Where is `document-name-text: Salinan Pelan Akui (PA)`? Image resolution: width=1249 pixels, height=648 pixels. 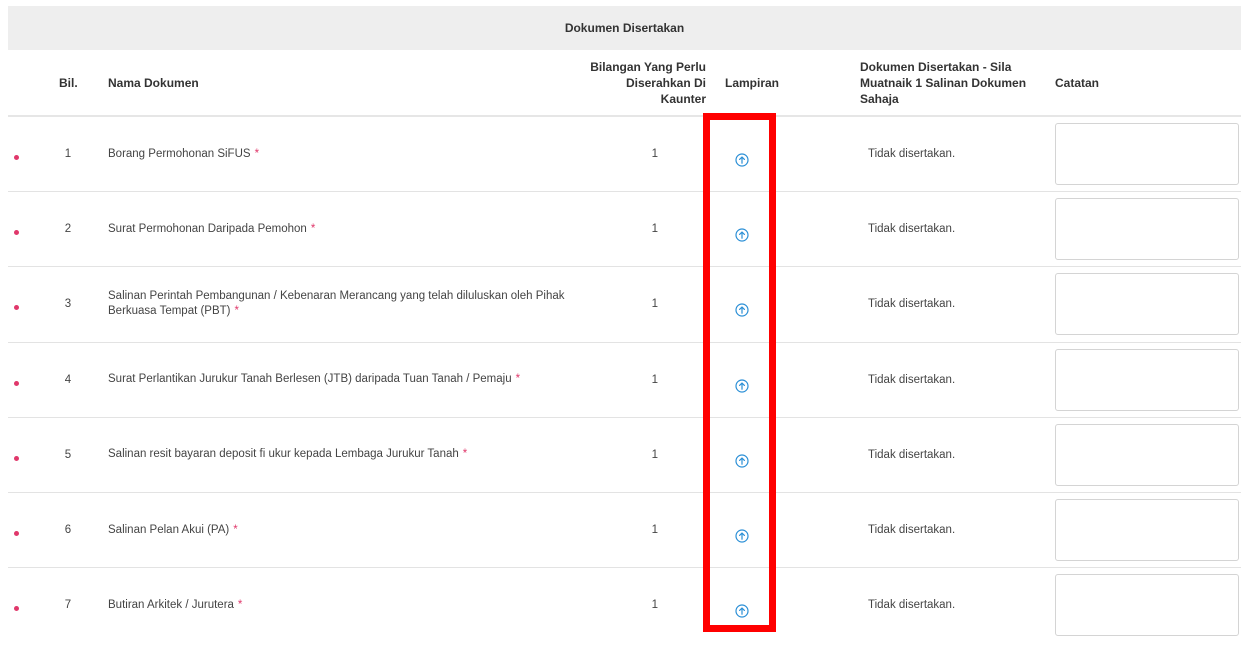 document-name-text: Salinan Pelan Akui (PA) is located at coordinates (169, 529).